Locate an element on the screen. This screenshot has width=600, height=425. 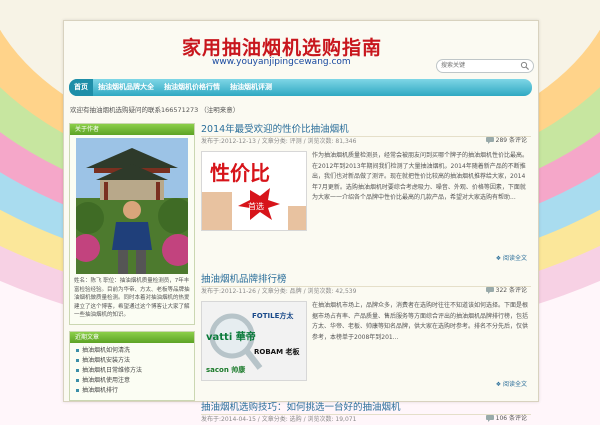
post-title: 抽油烟机品牌排行榜 is located at coordinates (366, 279).